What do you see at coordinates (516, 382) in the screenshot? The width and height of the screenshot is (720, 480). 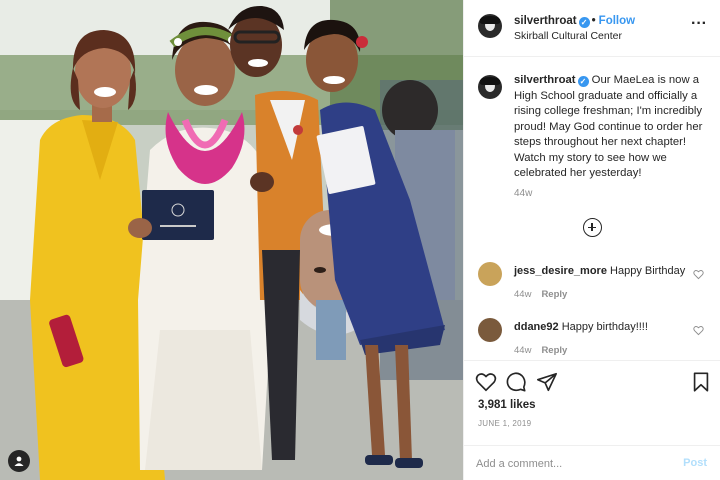 I see `comment-icon` at bounding box center [516, 382].